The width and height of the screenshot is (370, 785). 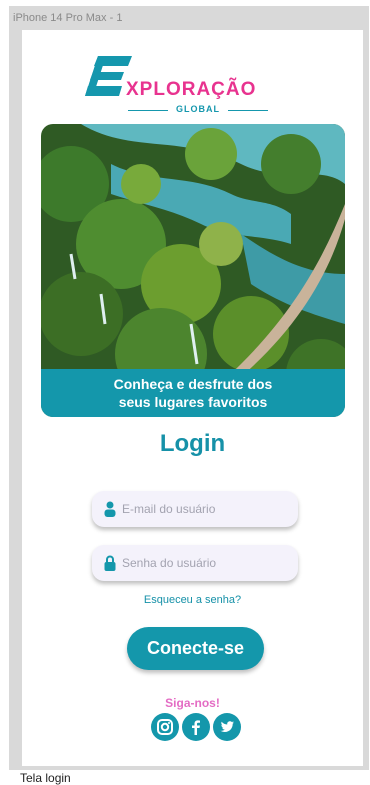 I want to click on twitter-icon, so click(x=227, y=727).